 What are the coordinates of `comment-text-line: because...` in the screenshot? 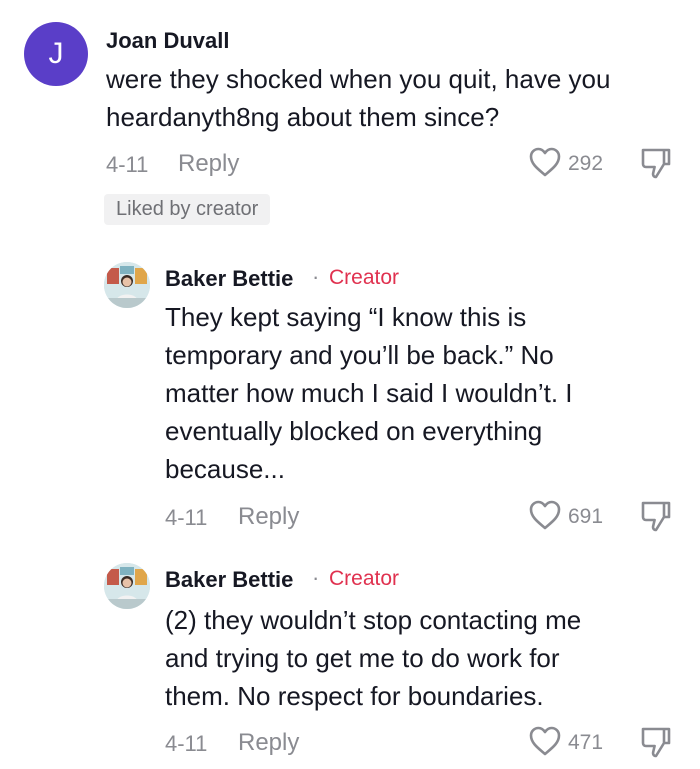 It's located at (225, 469).